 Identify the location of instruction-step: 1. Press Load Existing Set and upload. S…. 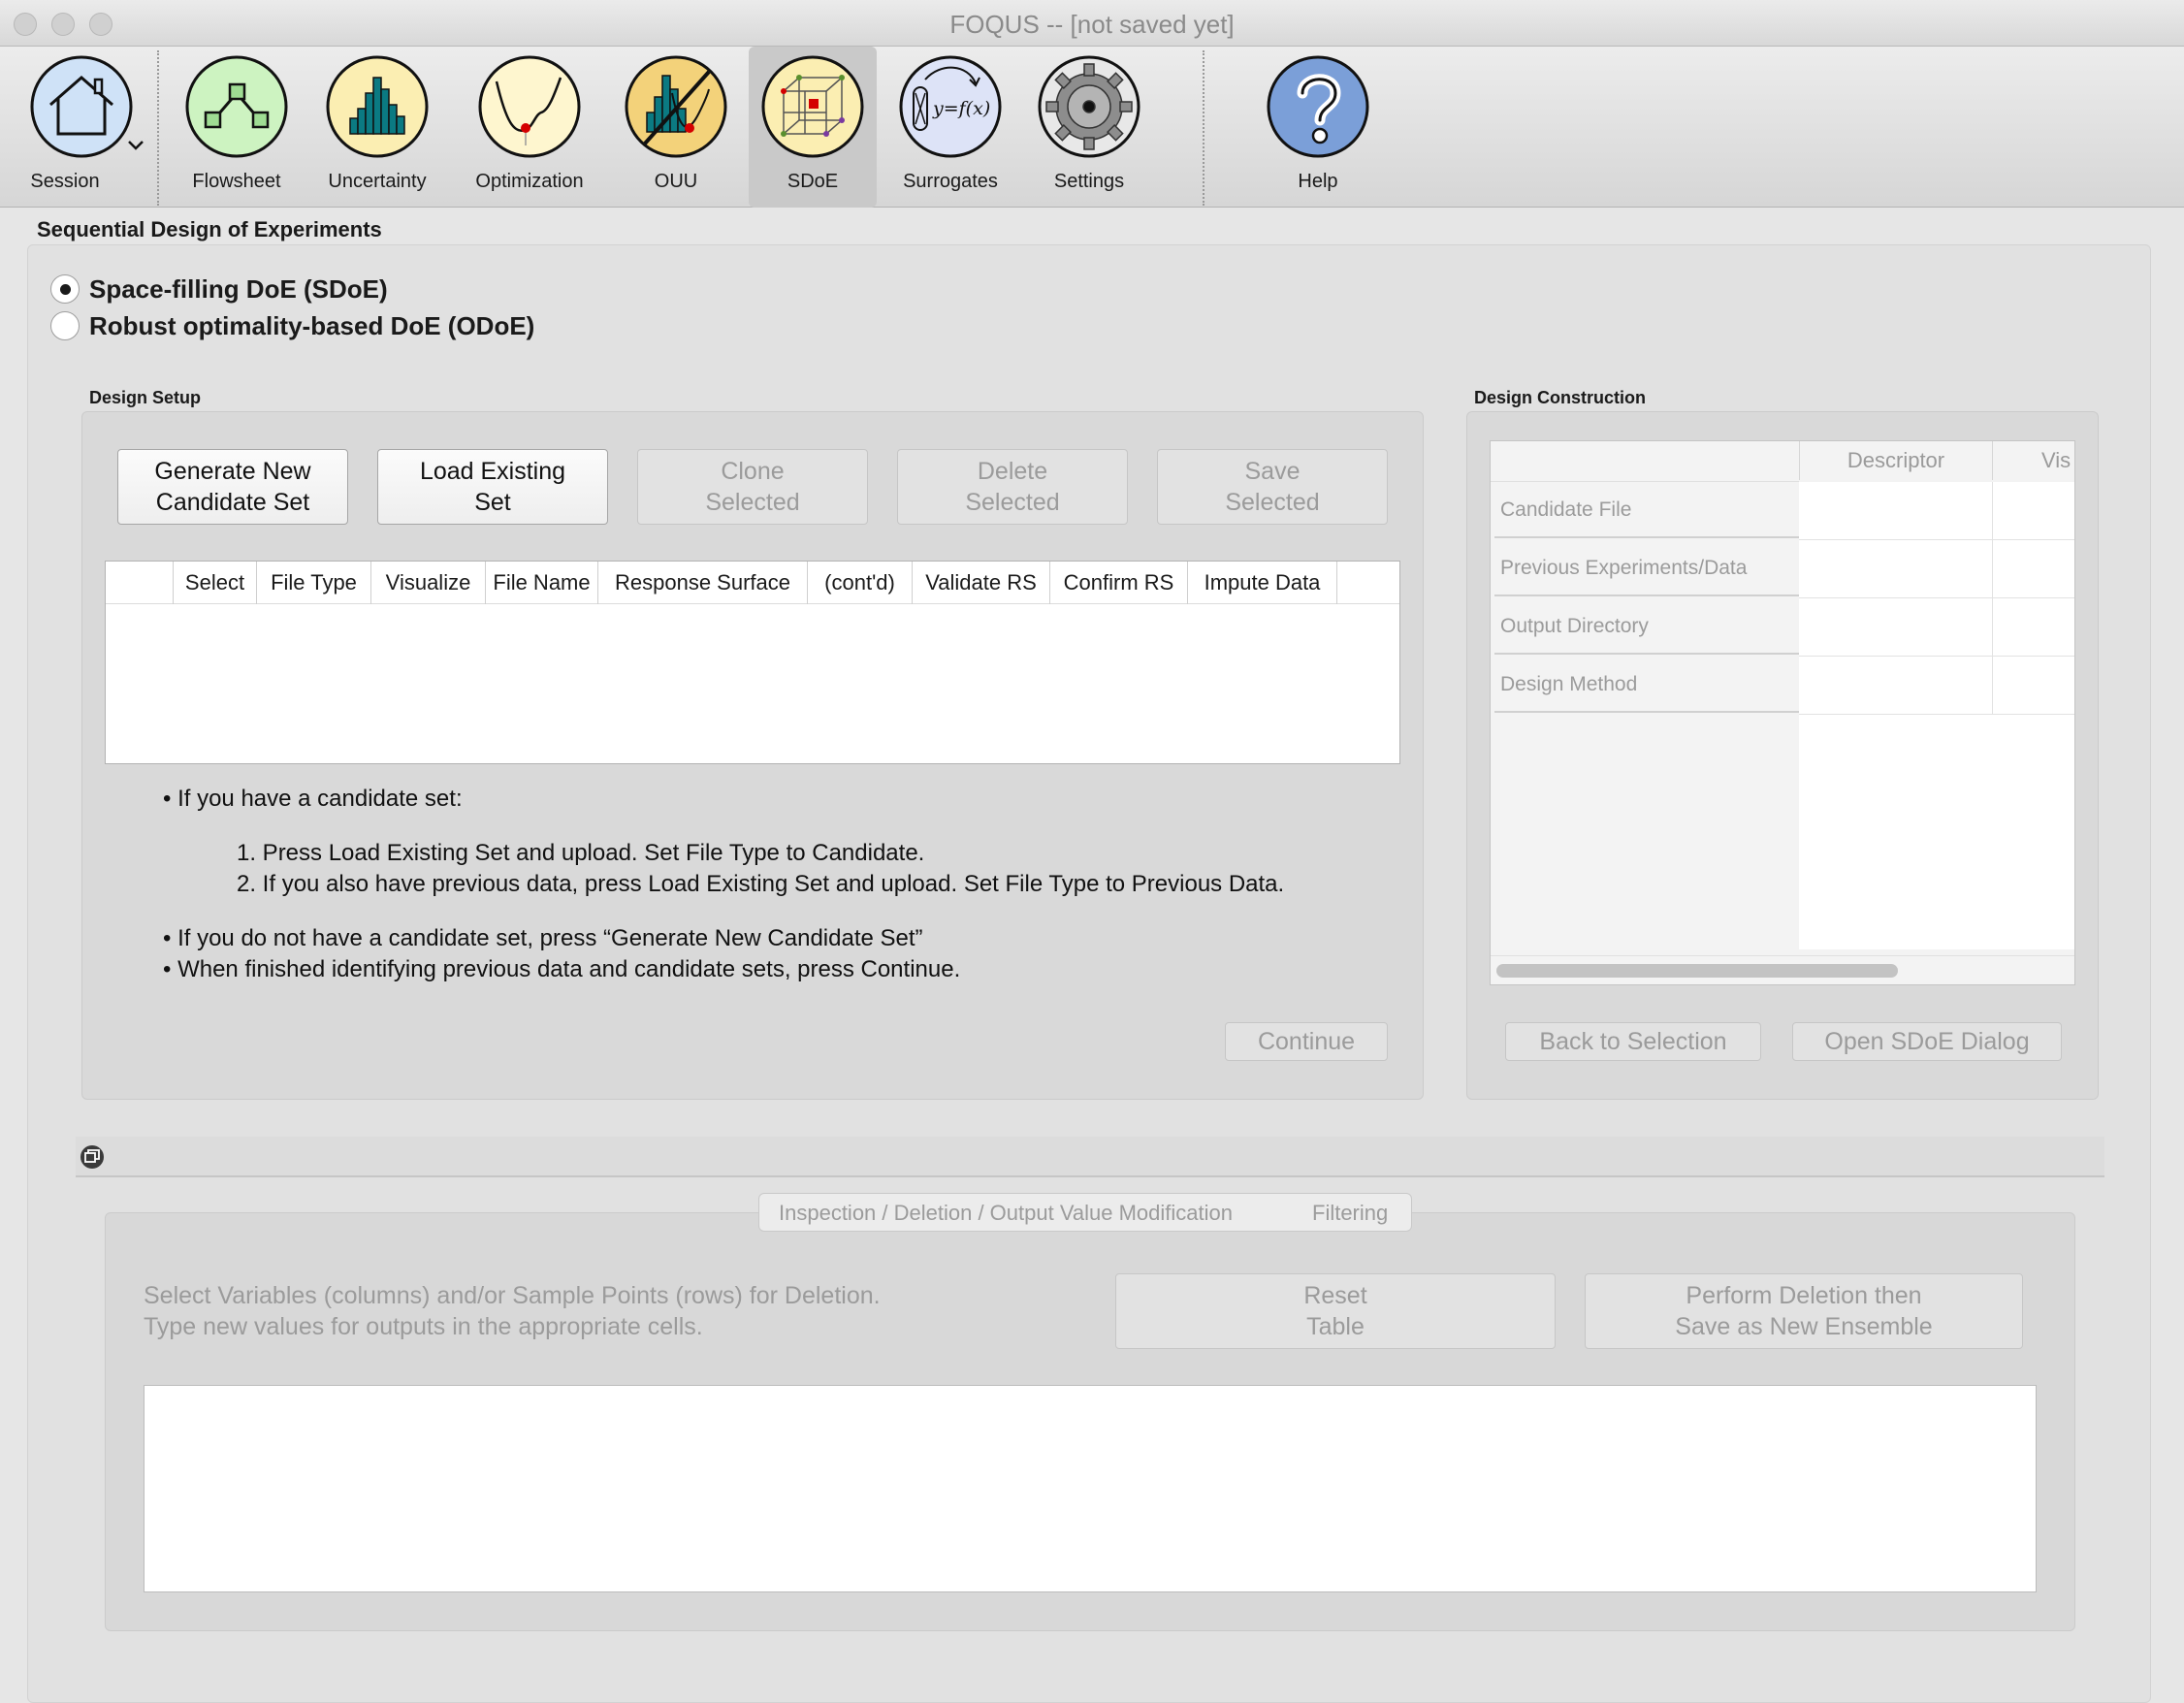
(581, 853).